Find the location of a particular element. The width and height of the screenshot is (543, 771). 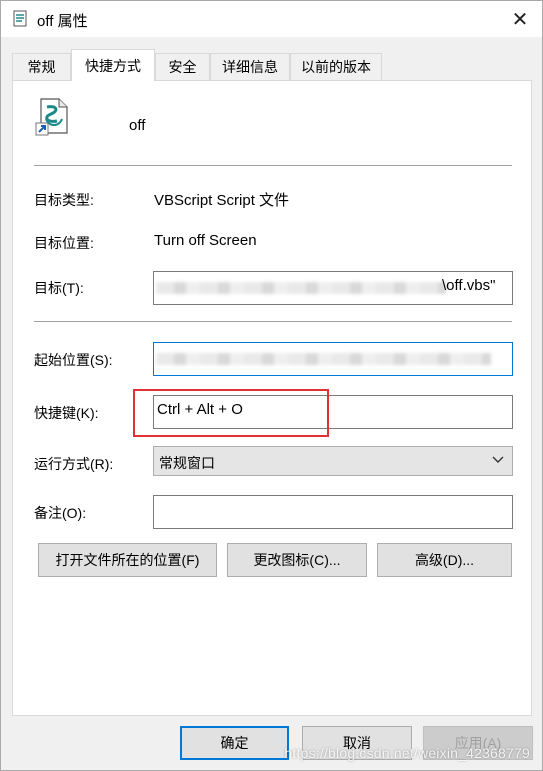

script-file-icon is located at coordinates (20, 18).